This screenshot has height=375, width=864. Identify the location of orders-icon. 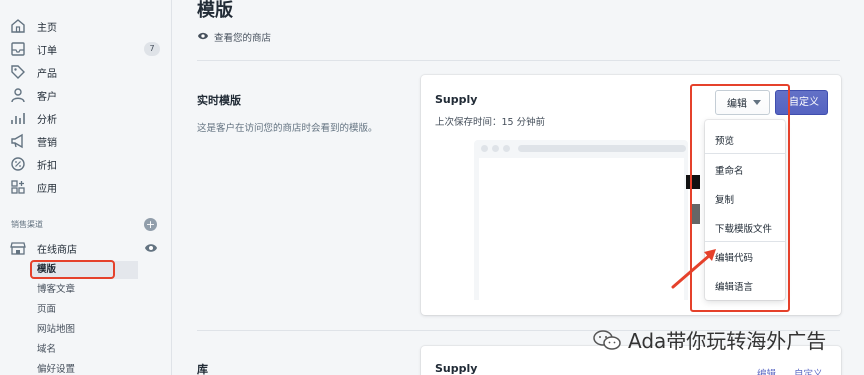
(18, 49).